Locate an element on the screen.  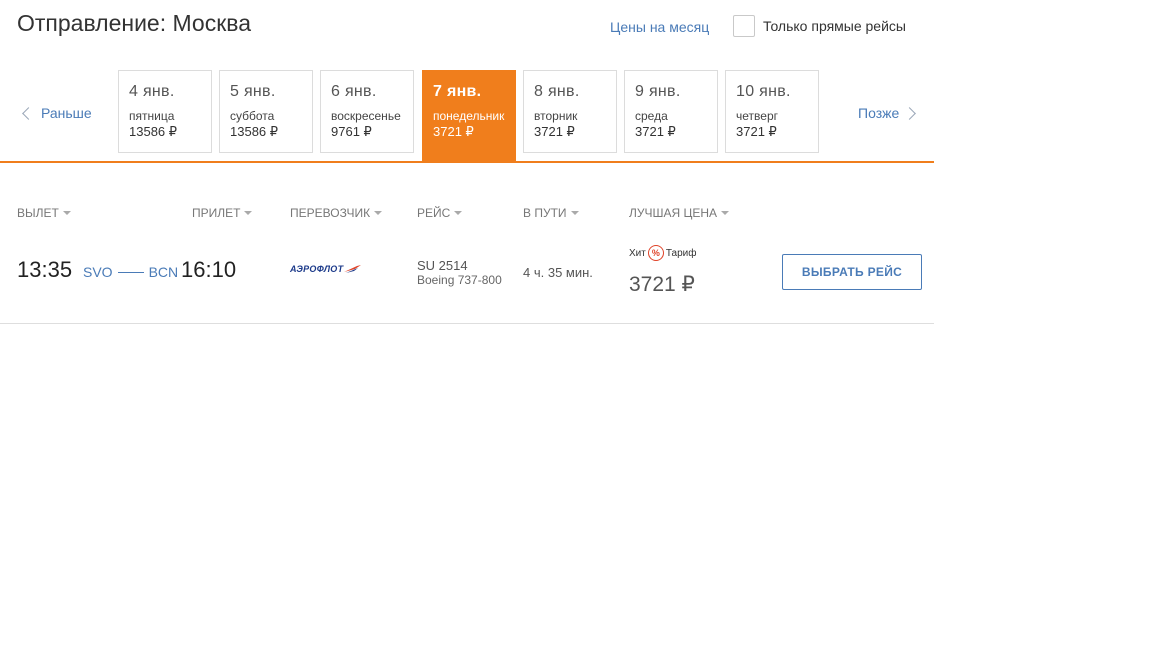
weekday-label: воскресенье is located at coordinates (366, 116).